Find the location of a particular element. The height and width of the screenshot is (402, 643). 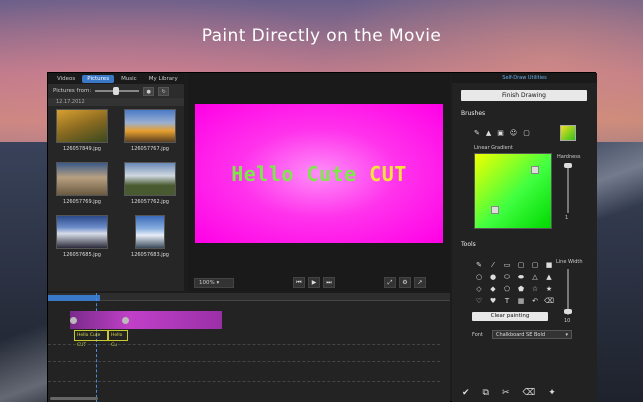

image-icon: ▦ is located at coordinates (521, 301).